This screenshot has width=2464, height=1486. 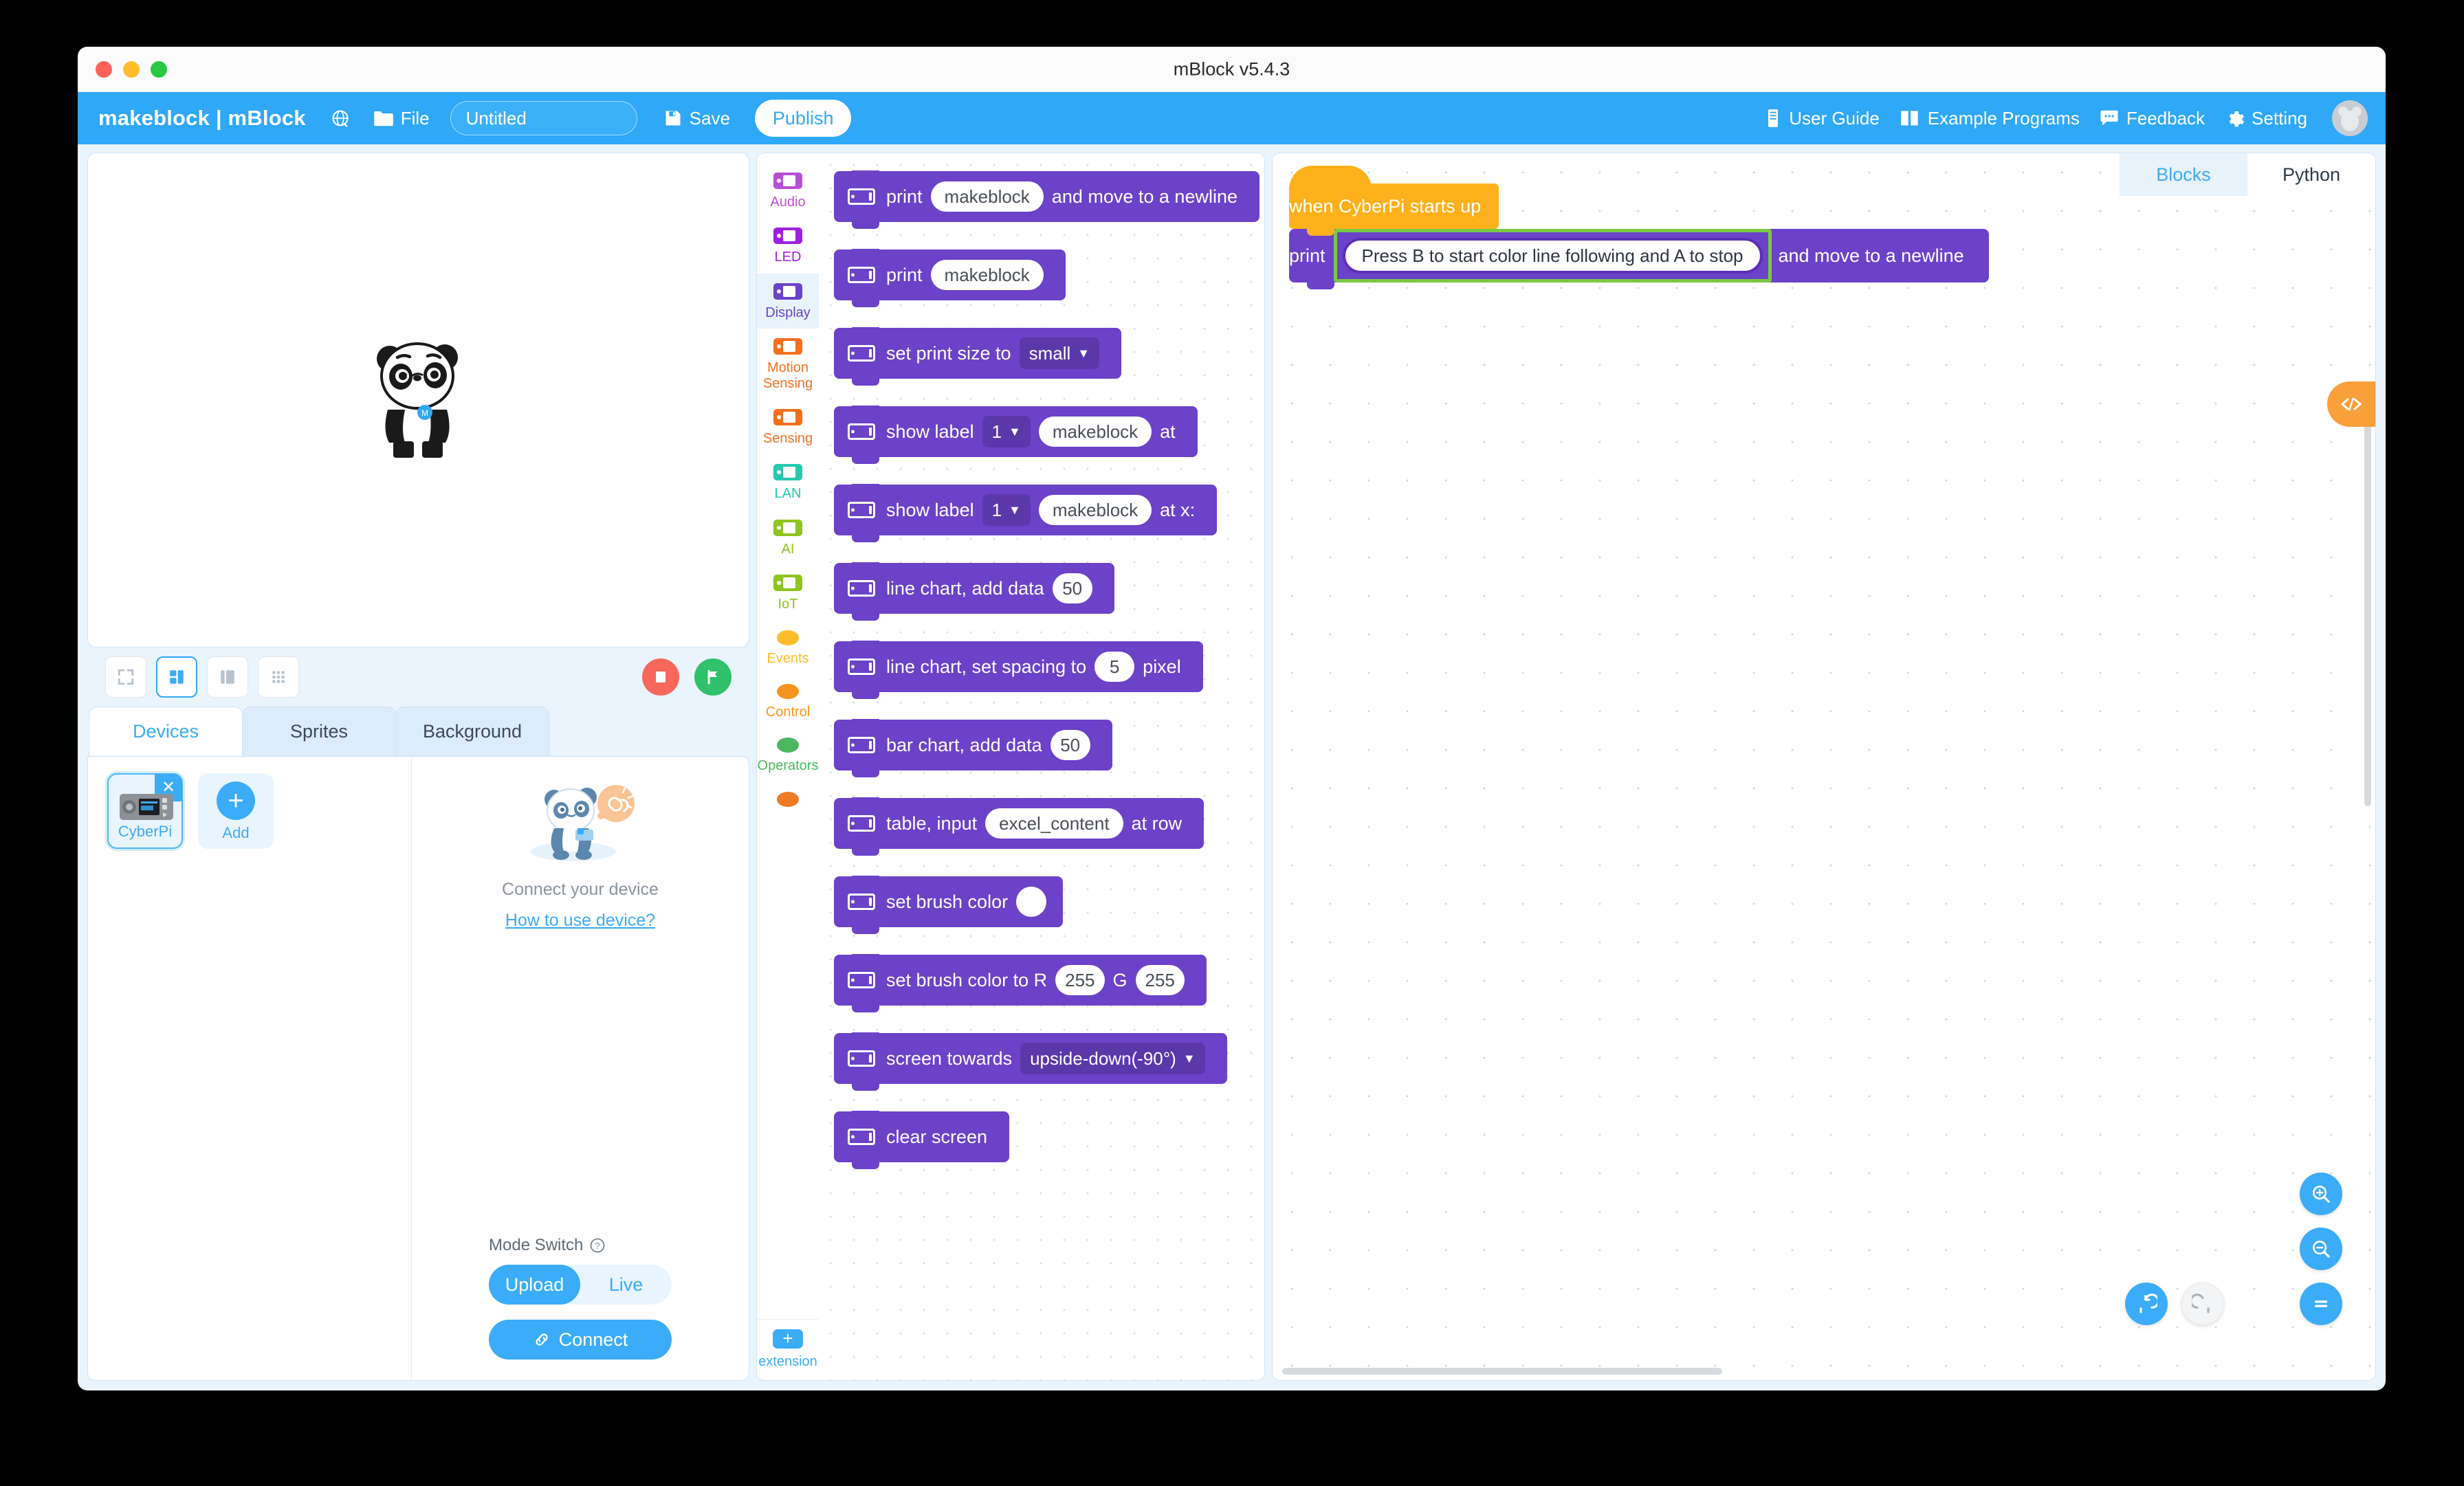 What do you see at coordinates (2321, 1194) in the screenshot?
I see `zoom-in-button` at bounding box center [2321, 1194].